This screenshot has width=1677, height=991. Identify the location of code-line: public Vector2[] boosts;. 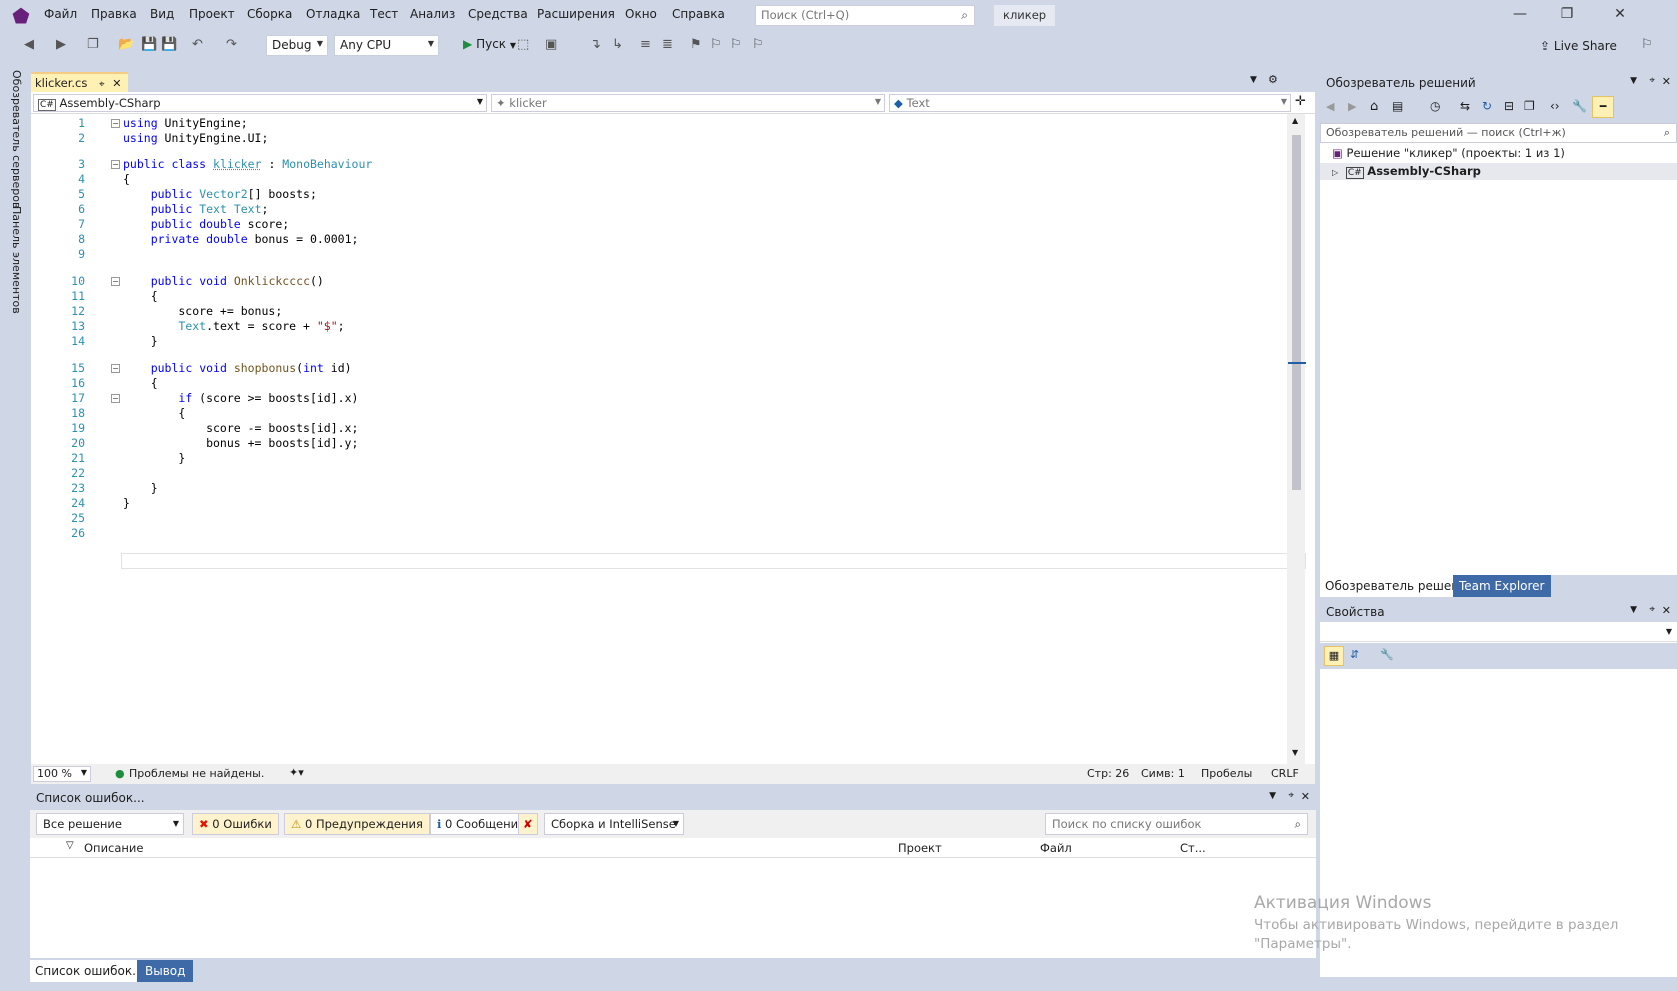
(220, 194).